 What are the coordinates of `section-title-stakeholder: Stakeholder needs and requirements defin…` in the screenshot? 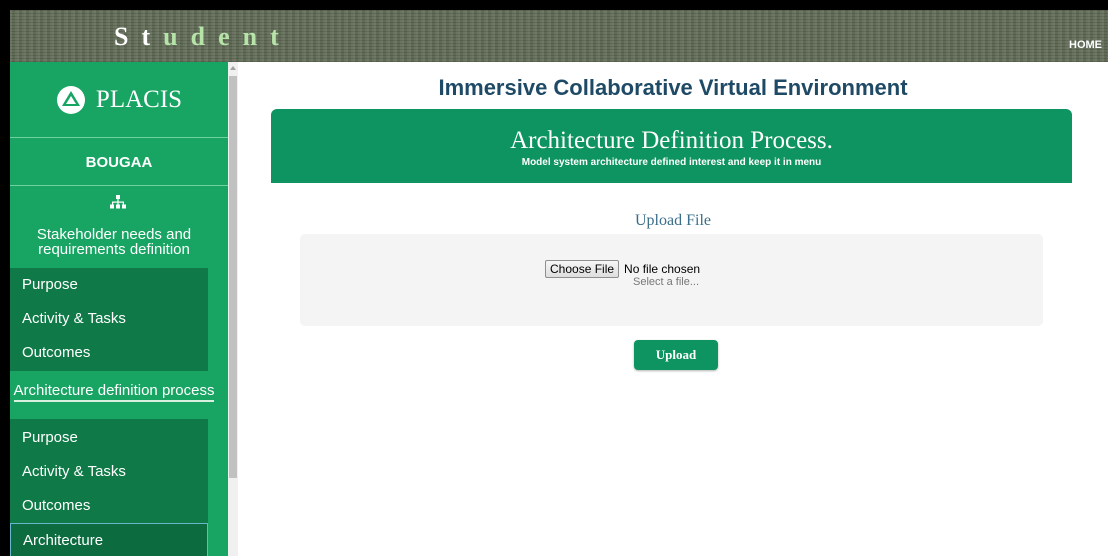 It's located at (114, 248).